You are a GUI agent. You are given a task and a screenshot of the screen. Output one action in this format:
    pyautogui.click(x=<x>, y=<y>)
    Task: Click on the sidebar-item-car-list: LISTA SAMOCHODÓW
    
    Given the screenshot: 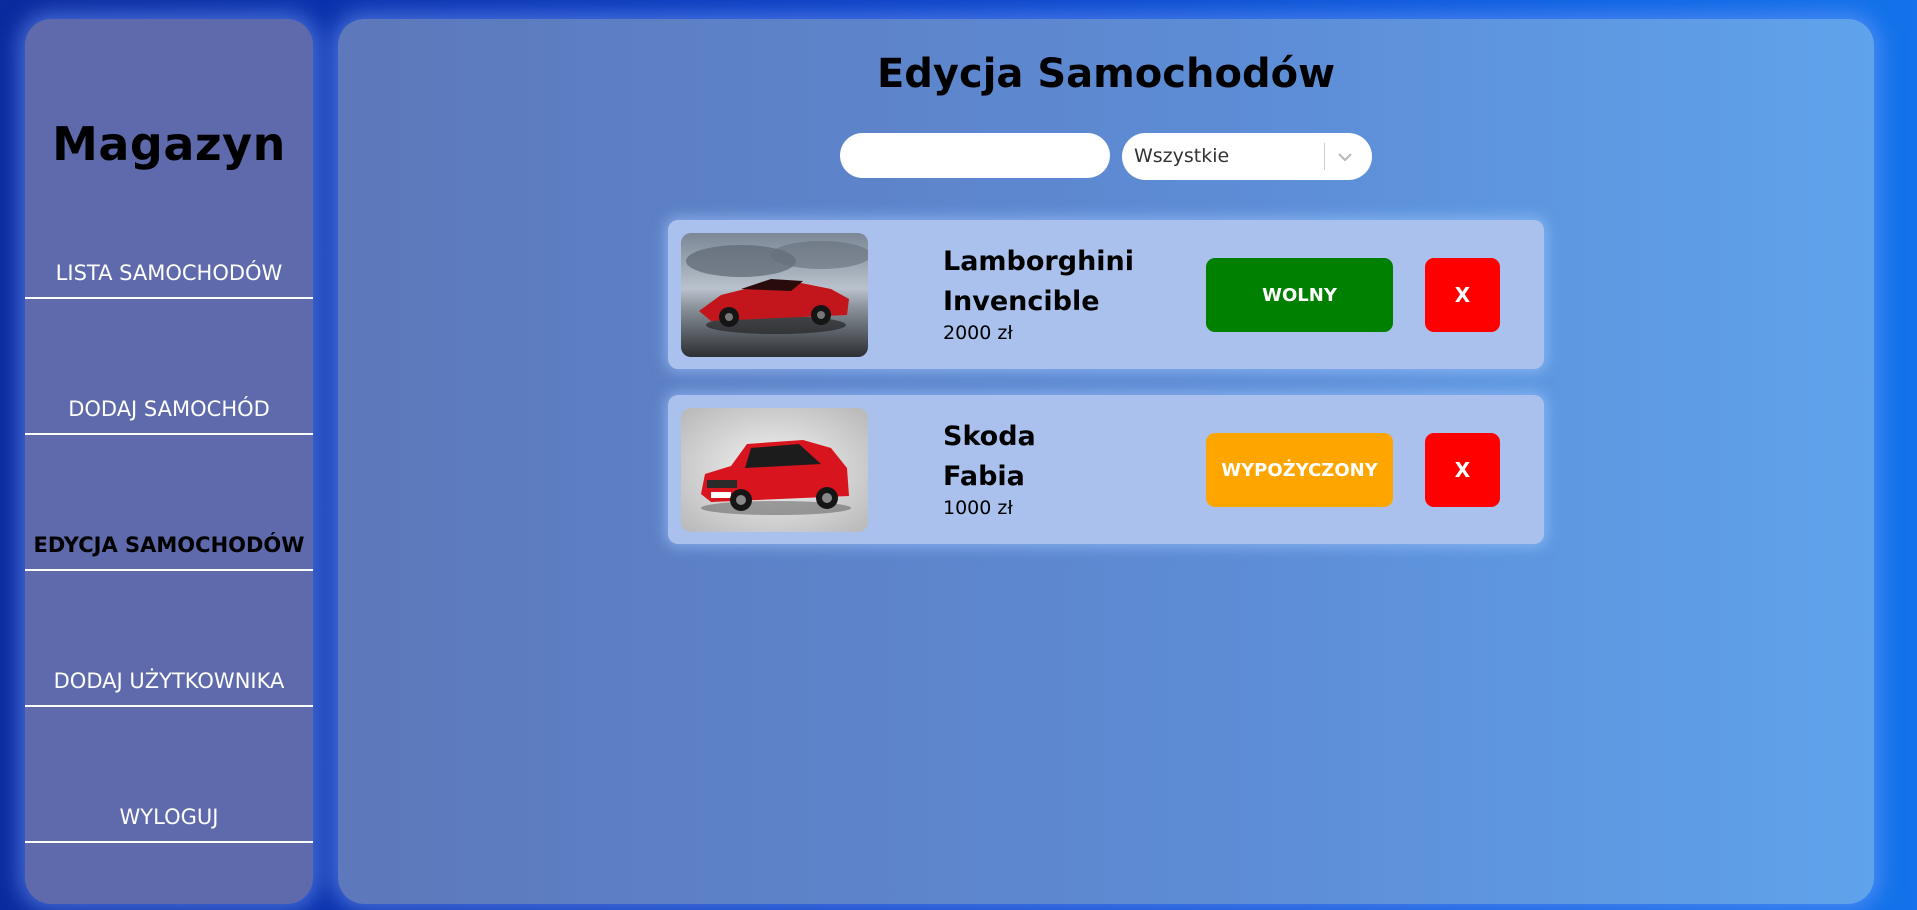 What is the action you would take?
    pyautogui.click(x=169, y=274)
    